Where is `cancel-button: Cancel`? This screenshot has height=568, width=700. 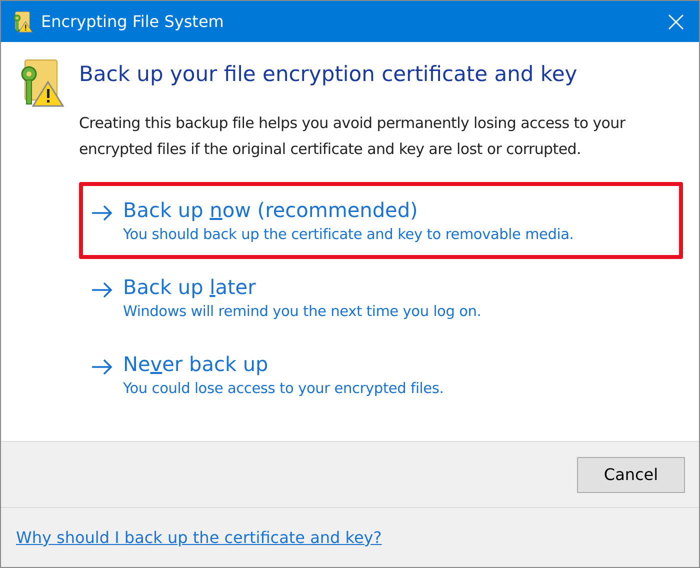 cancel-button: Cancel is located at coordinates (631, 474).